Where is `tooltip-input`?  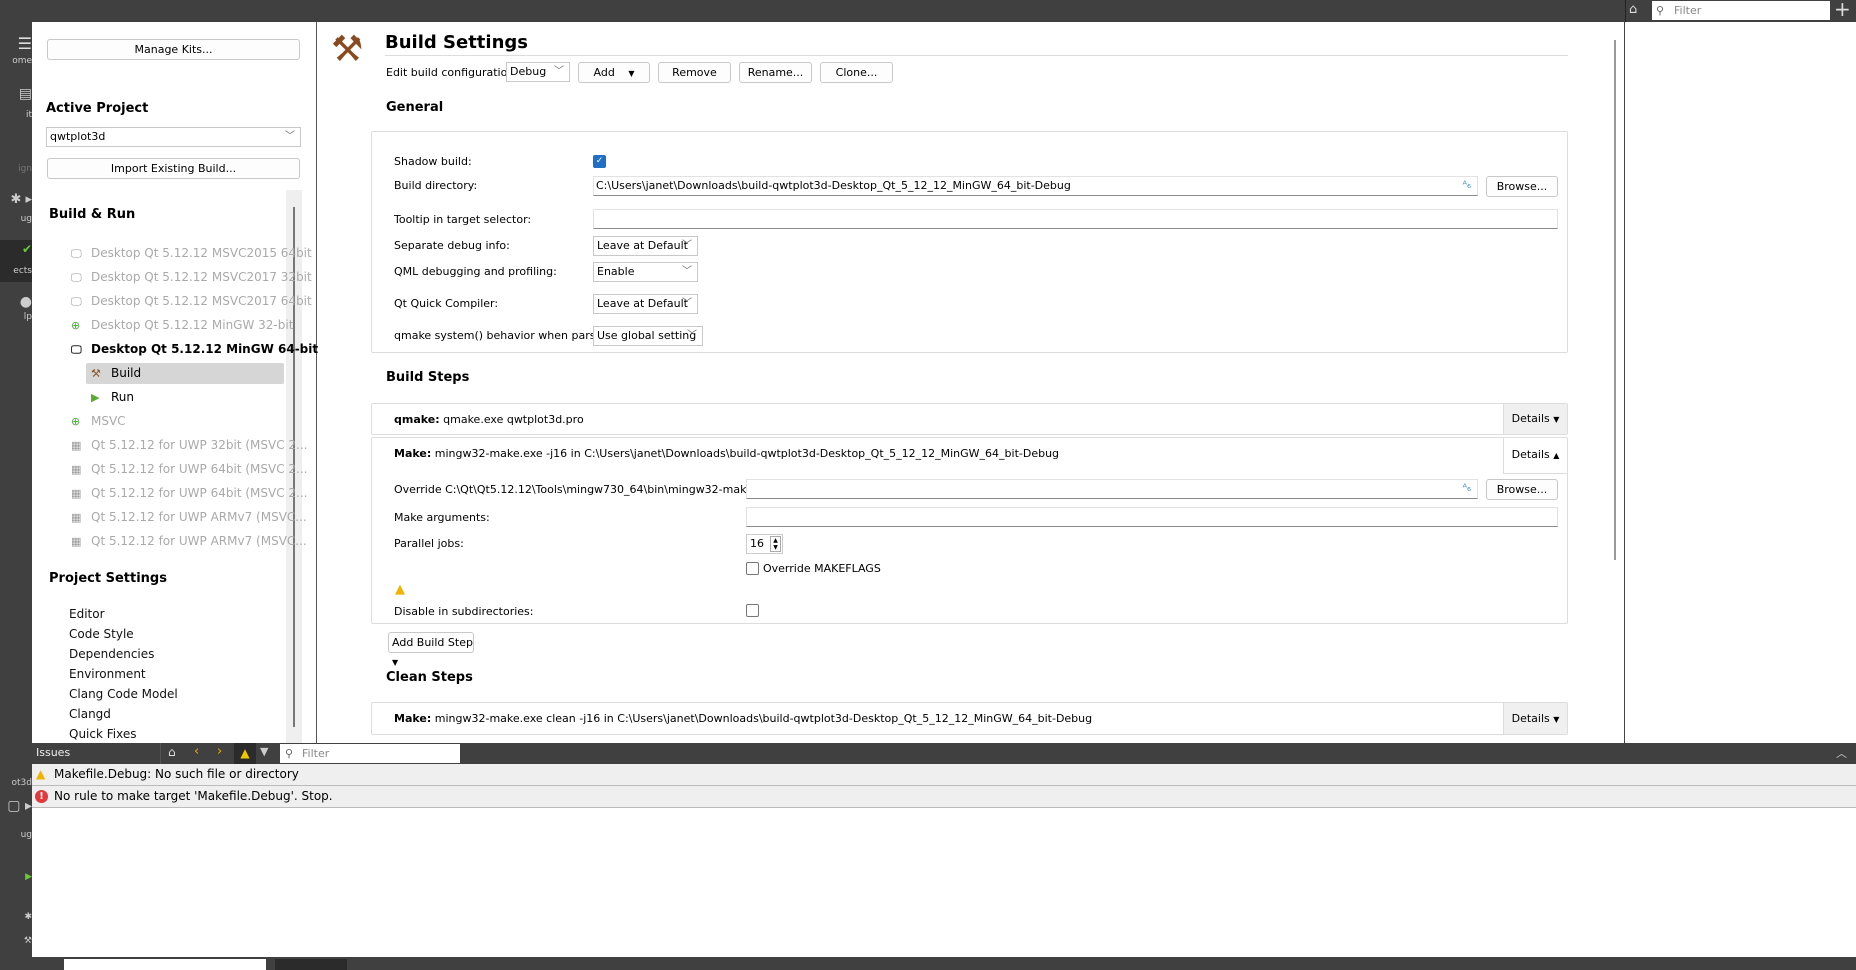
tooltip-input is located at coordinates (1075, 219).